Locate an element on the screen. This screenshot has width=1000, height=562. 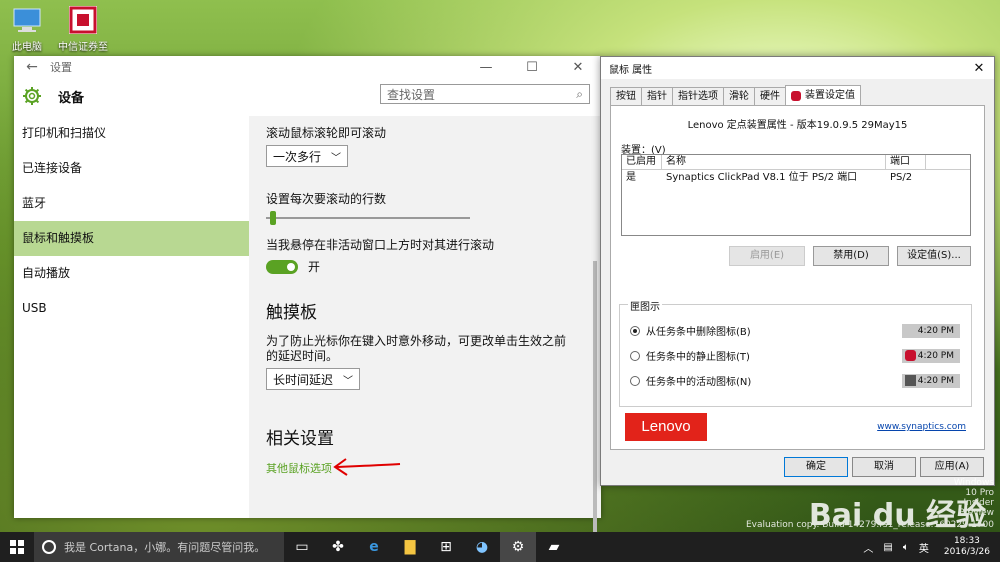
tray-option-remove: 从任务条中删除图标(B) 4:20 PM is located at coordinates (795, 330).